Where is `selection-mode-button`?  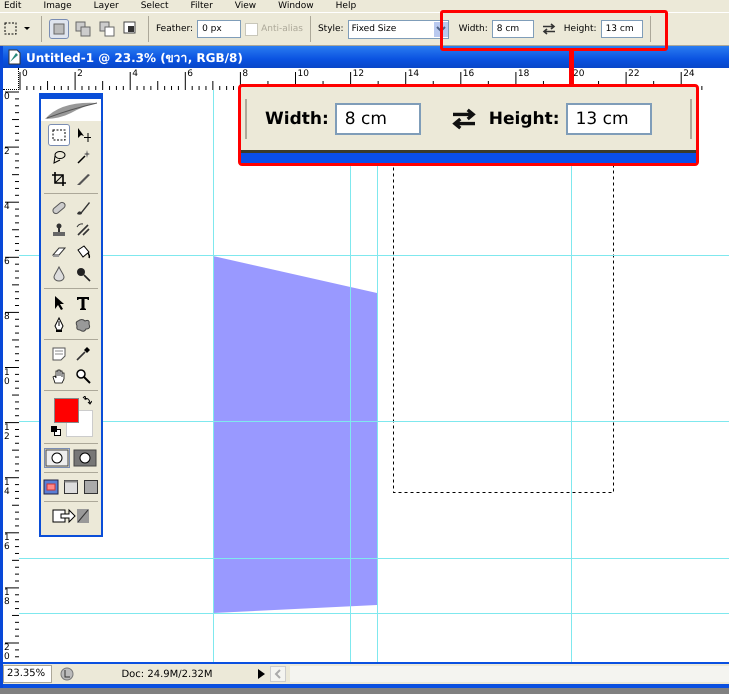
selection-mode-button is located at coordinates (107, 29).